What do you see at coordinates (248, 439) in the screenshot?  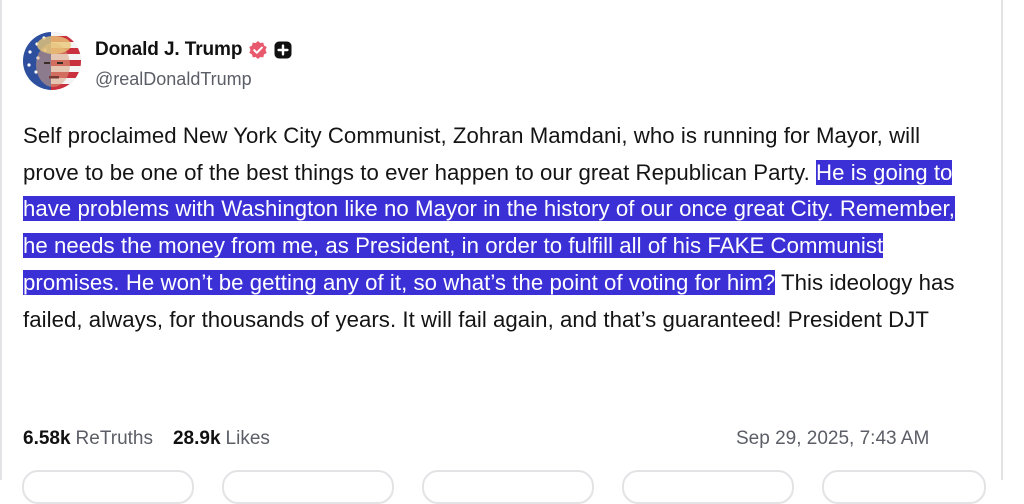 I see `likes-label: Likes` at bounding box center [248, 439].